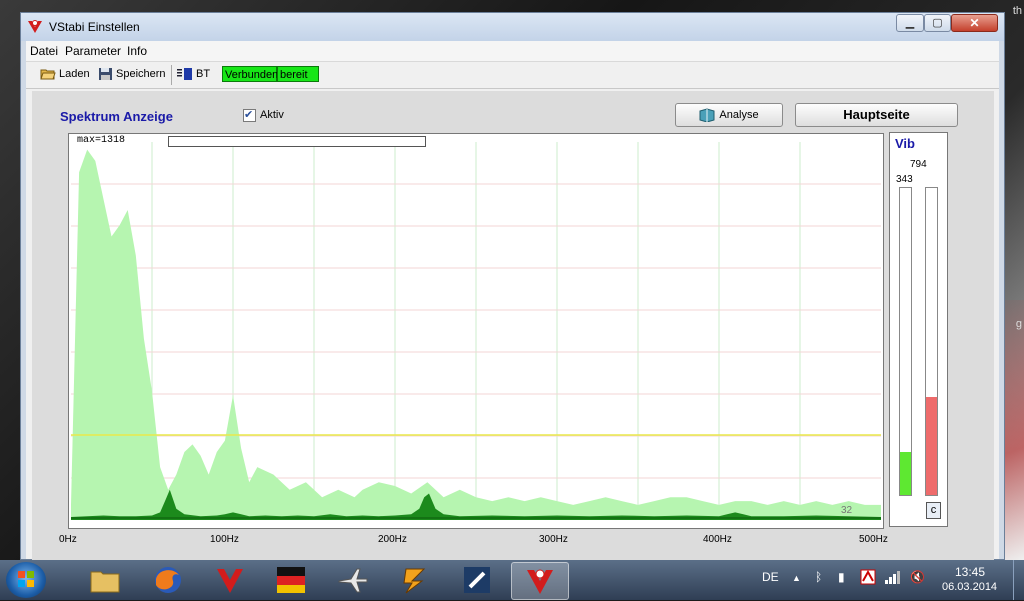 The height and width of the screenshot is (601, 1024). I want to click on taskbar-flight-app, so click(353, 580).